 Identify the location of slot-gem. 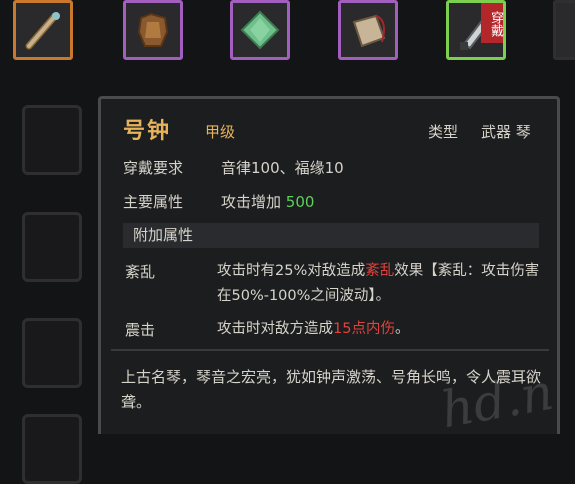
(260, 30).